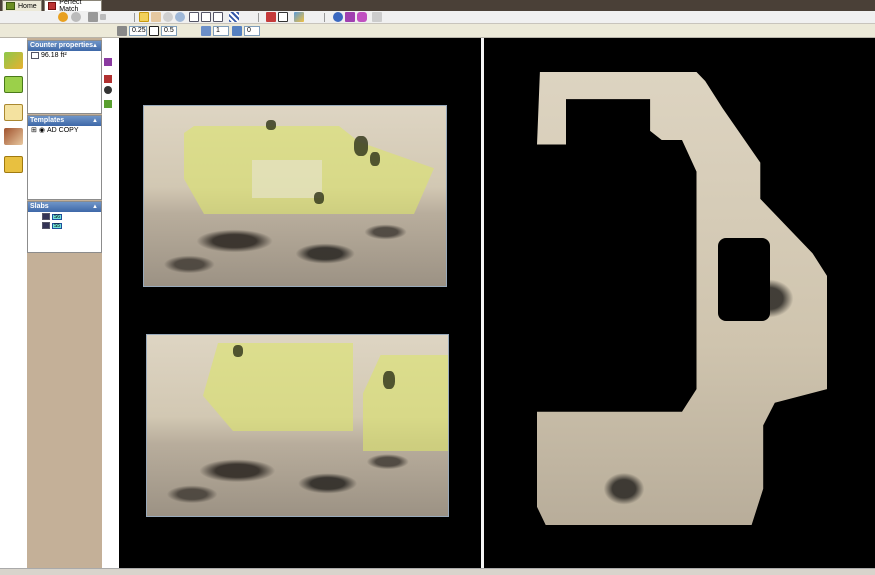  What do you see at coordinates (287, 179) in the screenshot?
I see `cutout-region` at bounding box center [287, 179].